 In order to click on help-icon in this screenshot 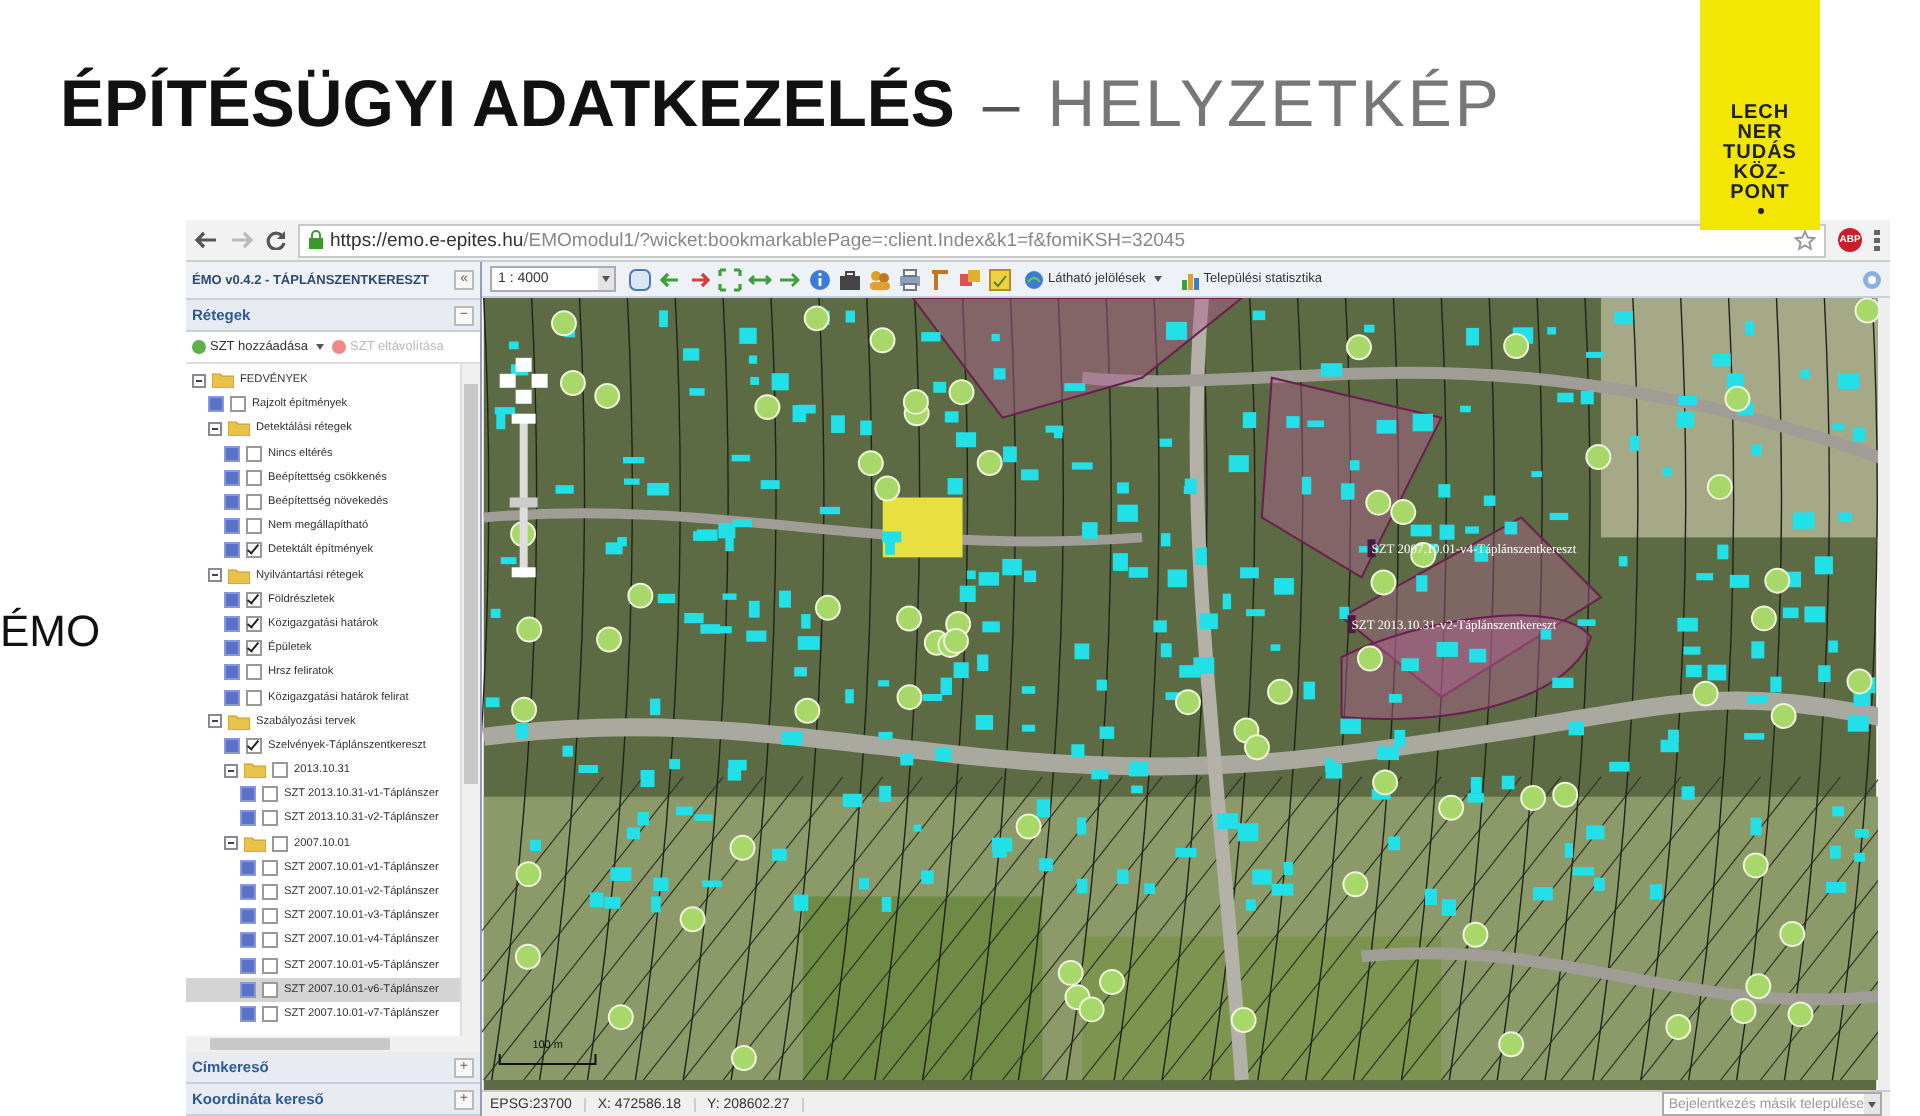, I will do `click(1872, 279)`.